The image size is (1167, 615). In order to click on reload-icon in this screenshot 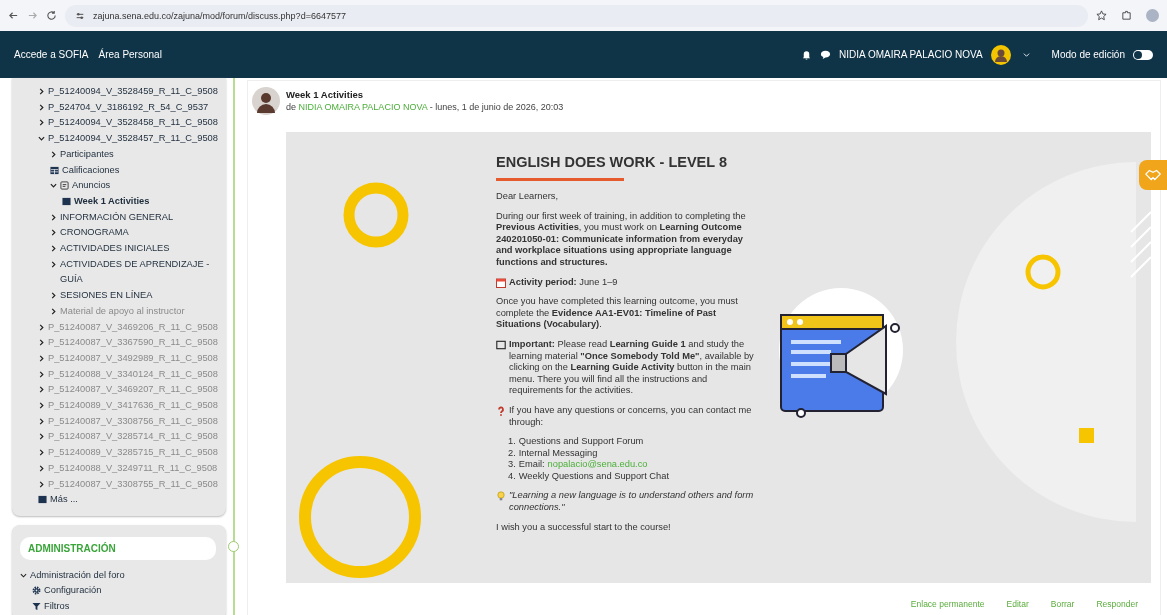, I will do `click(51, 15)`.